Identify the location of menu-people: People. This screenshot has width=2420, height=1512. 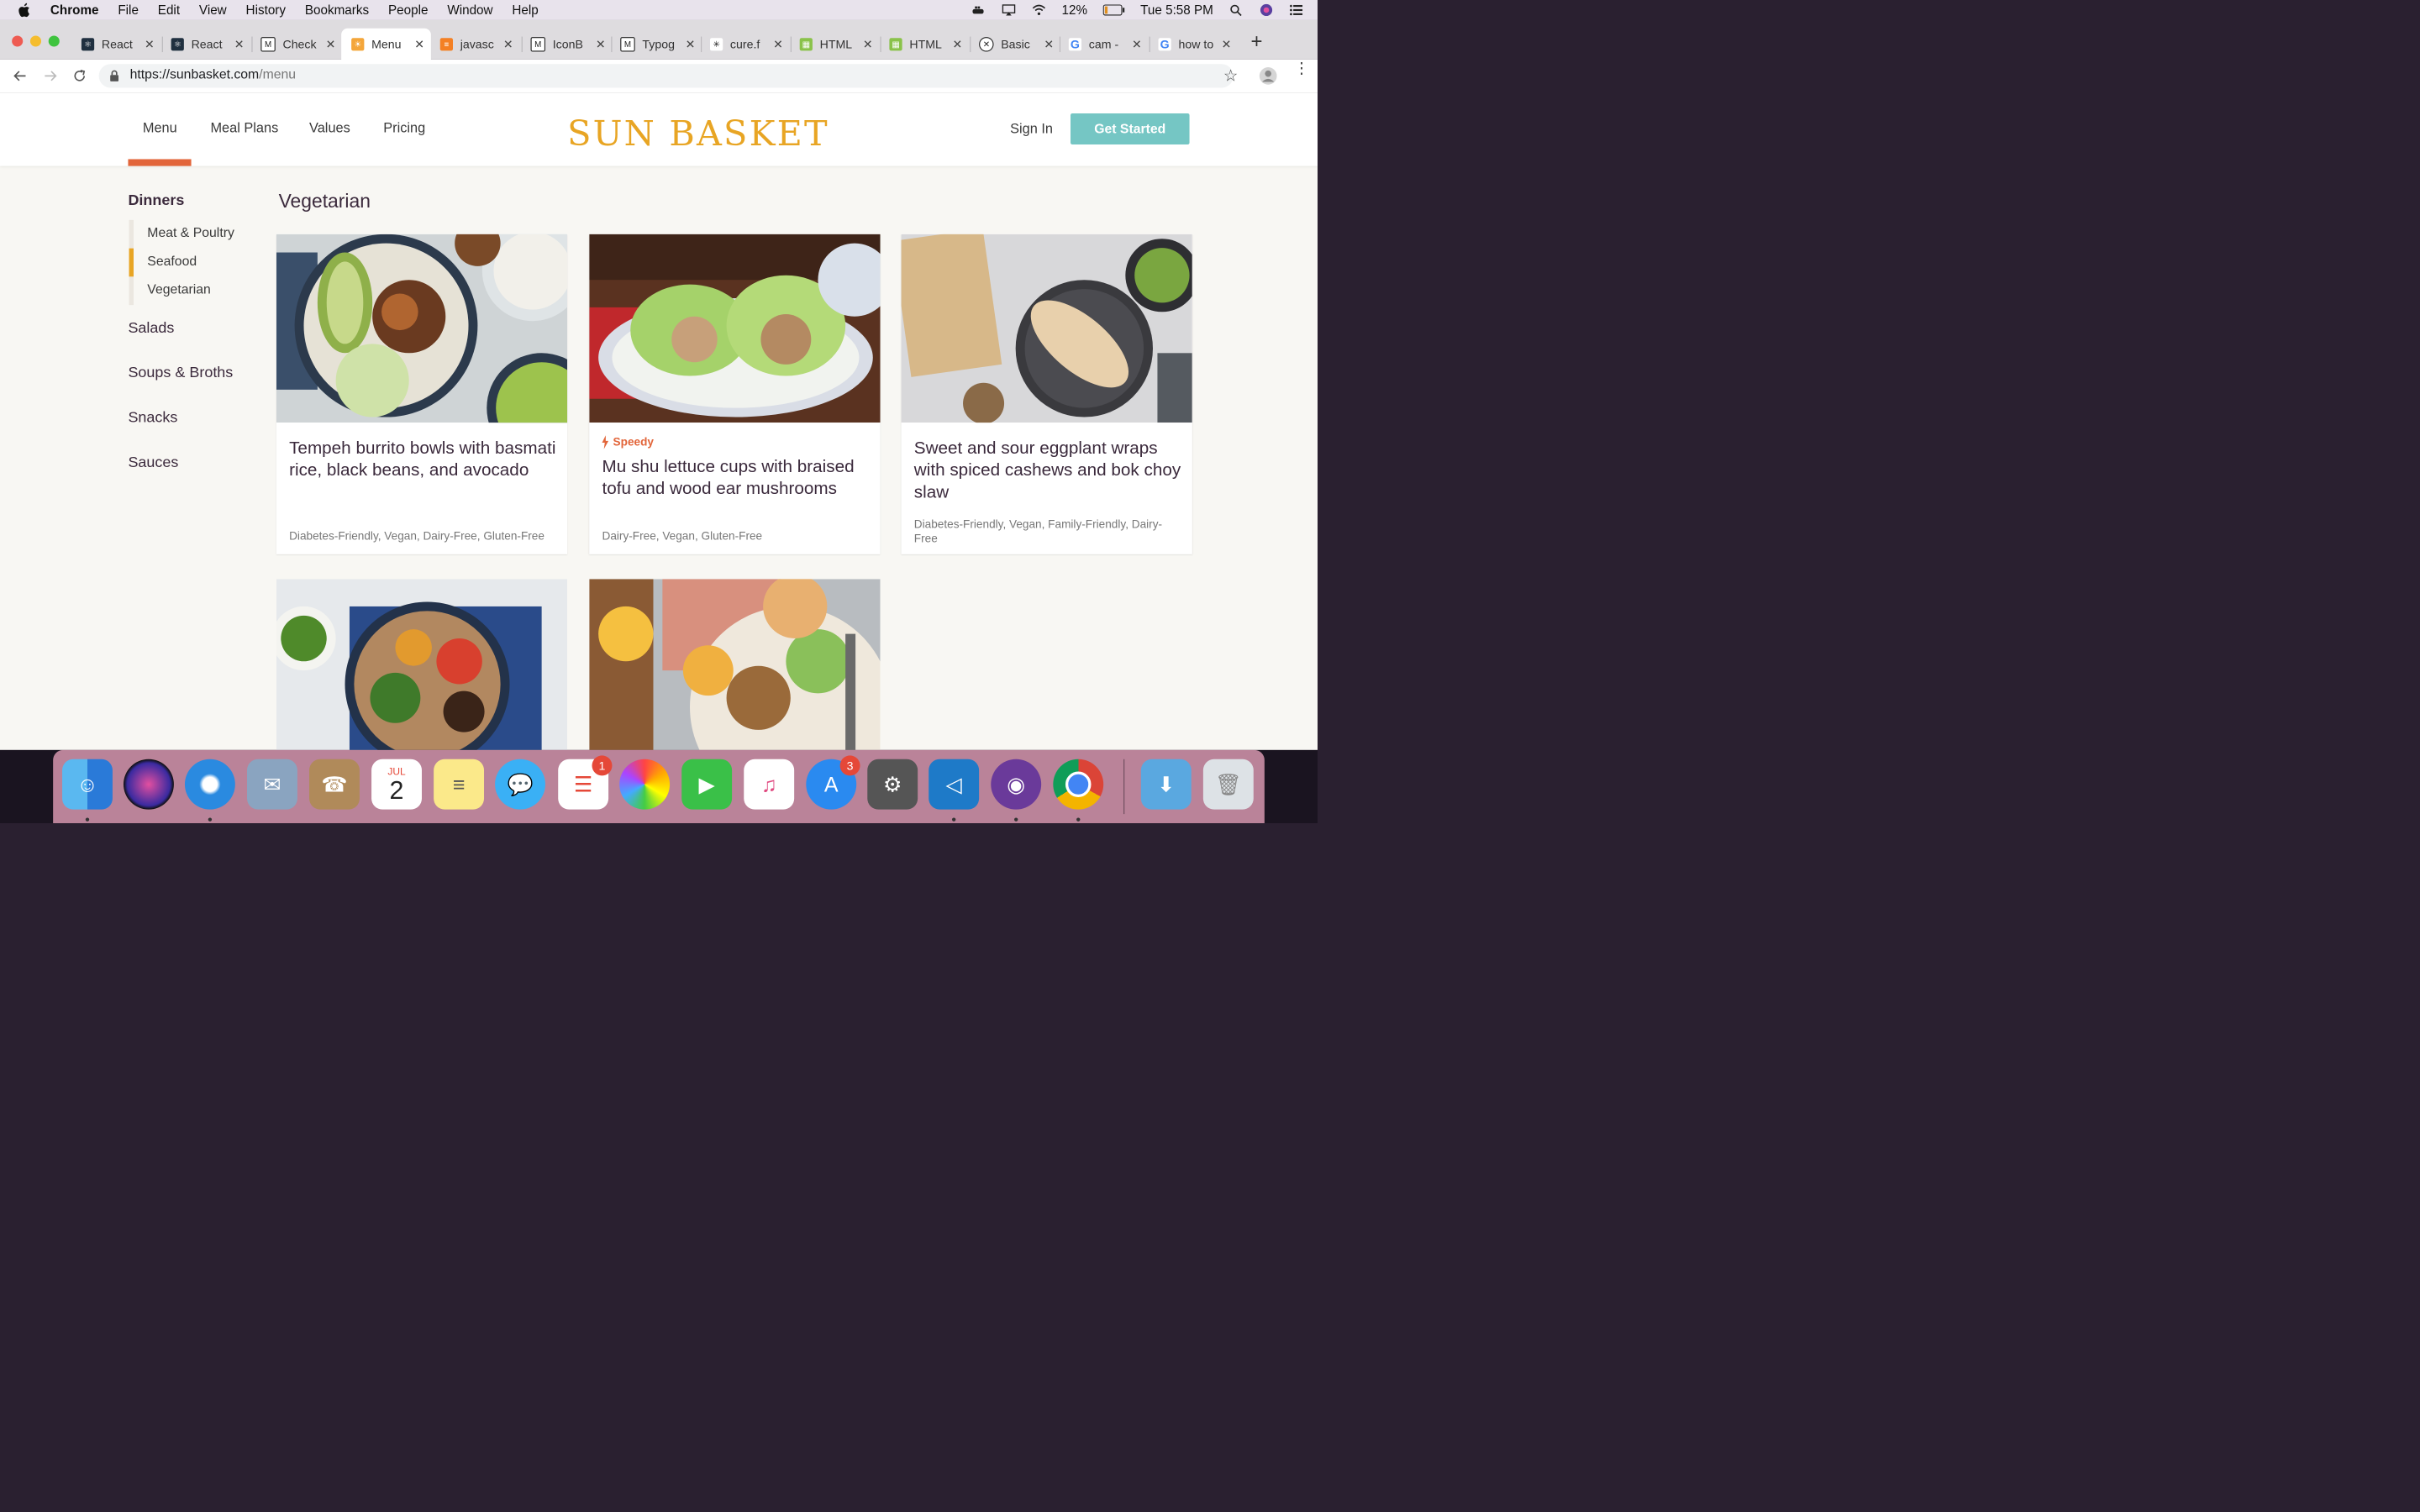
(408, 10).